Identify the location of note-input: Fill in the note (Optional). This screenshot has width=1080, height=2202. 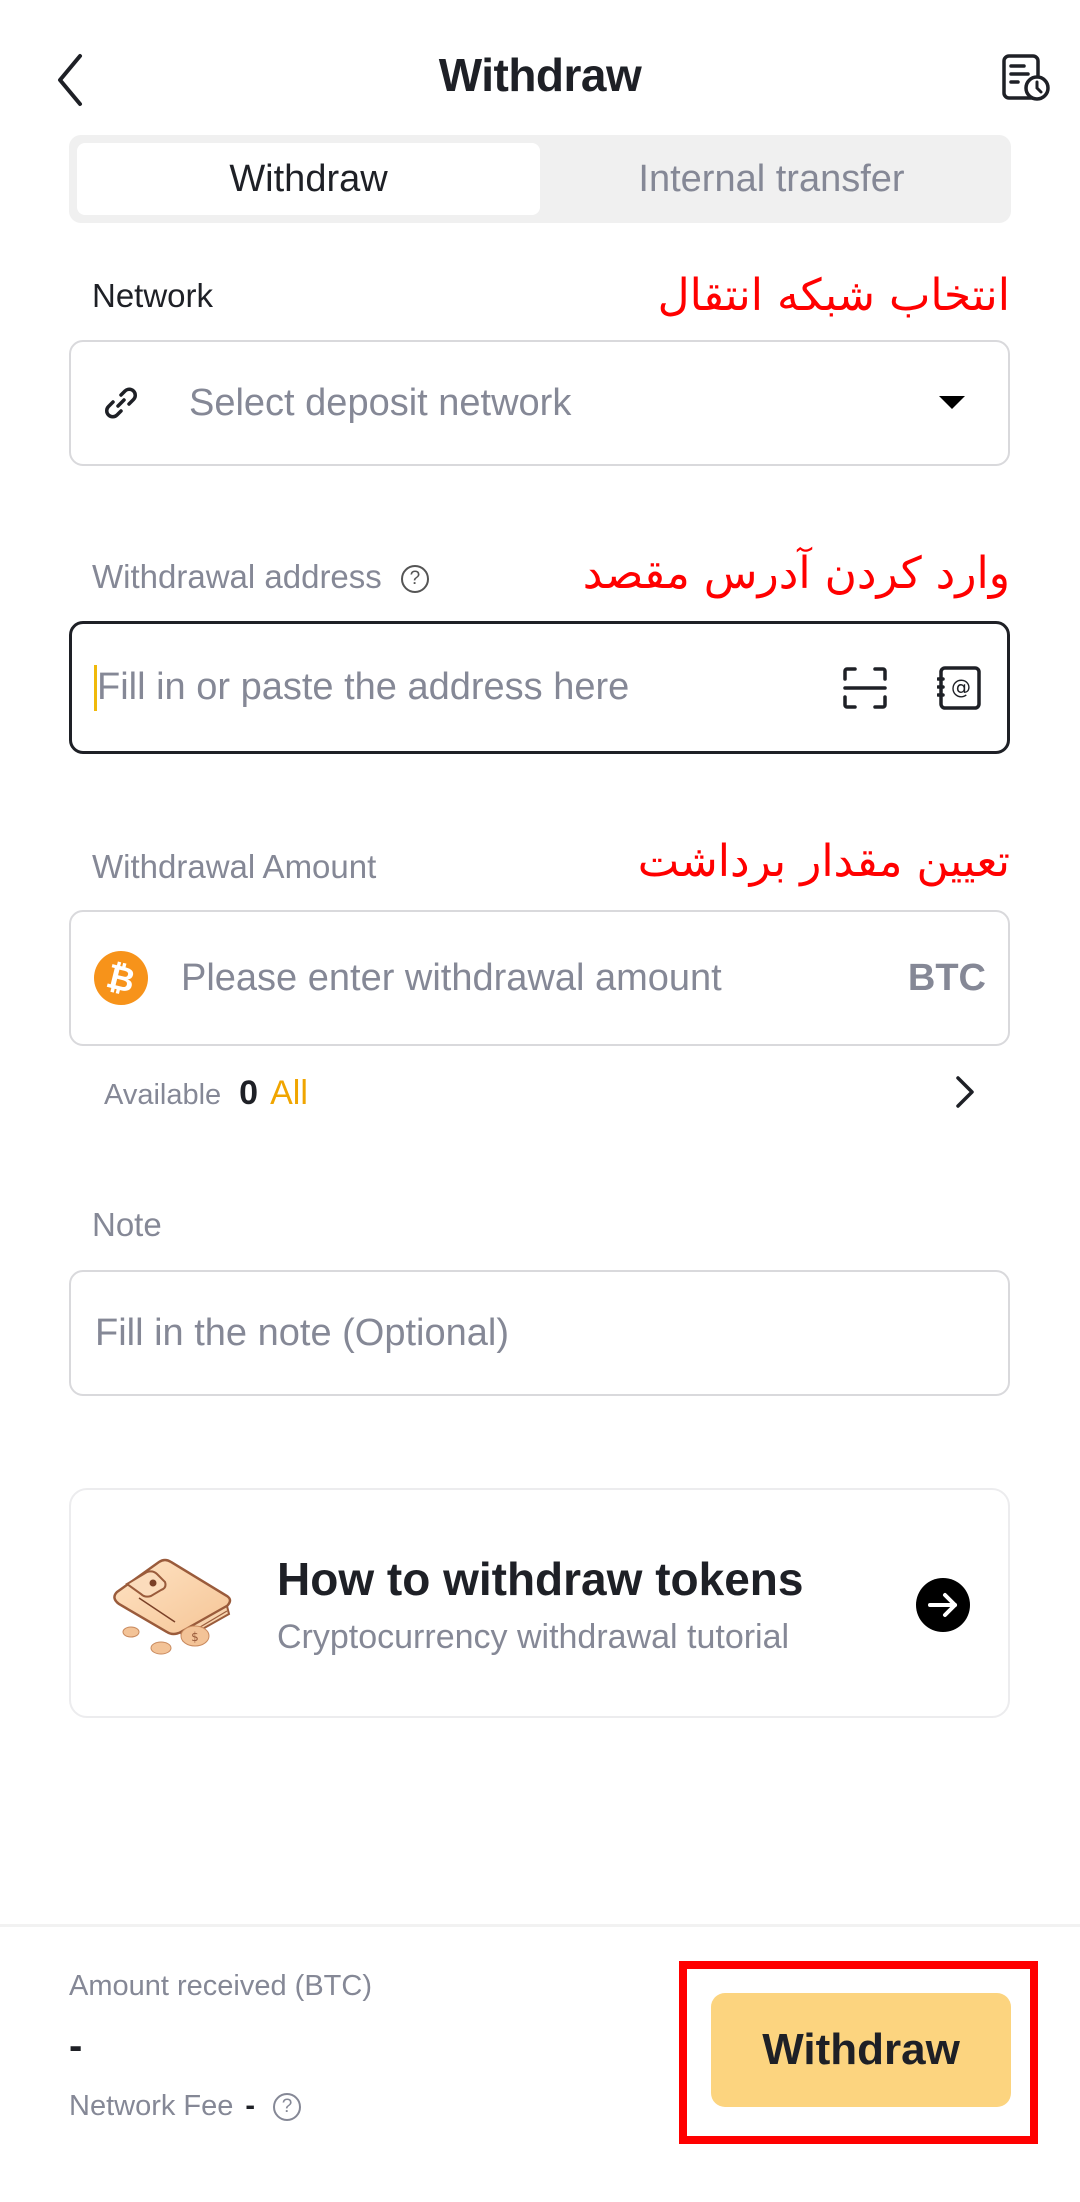
(539, 1333).